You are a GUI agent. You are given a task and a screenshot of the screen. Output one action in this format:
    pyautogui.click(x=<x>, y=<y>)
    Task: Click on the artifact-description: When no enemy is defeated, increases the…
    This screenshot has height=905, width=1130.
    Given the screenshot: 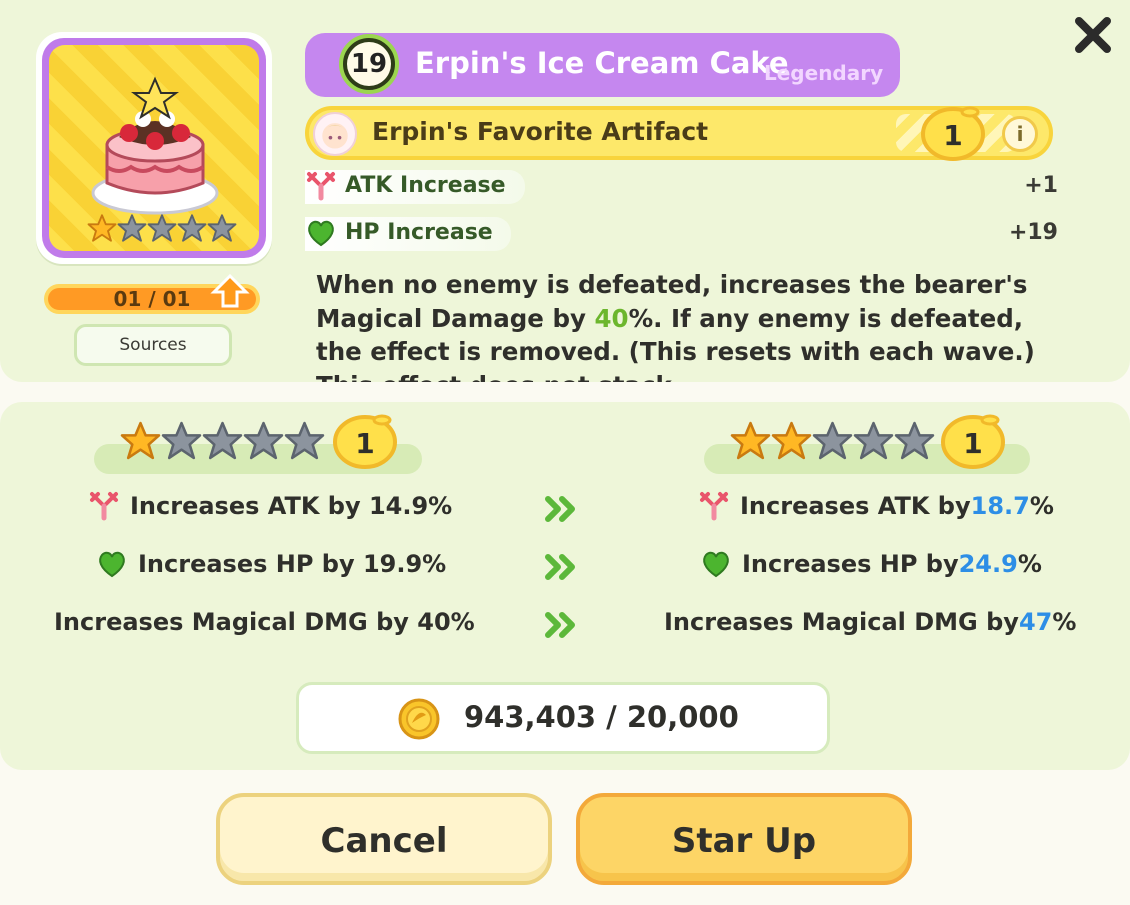 What is the action you would take?
    pyautogui.click(x=681, y=325)
    